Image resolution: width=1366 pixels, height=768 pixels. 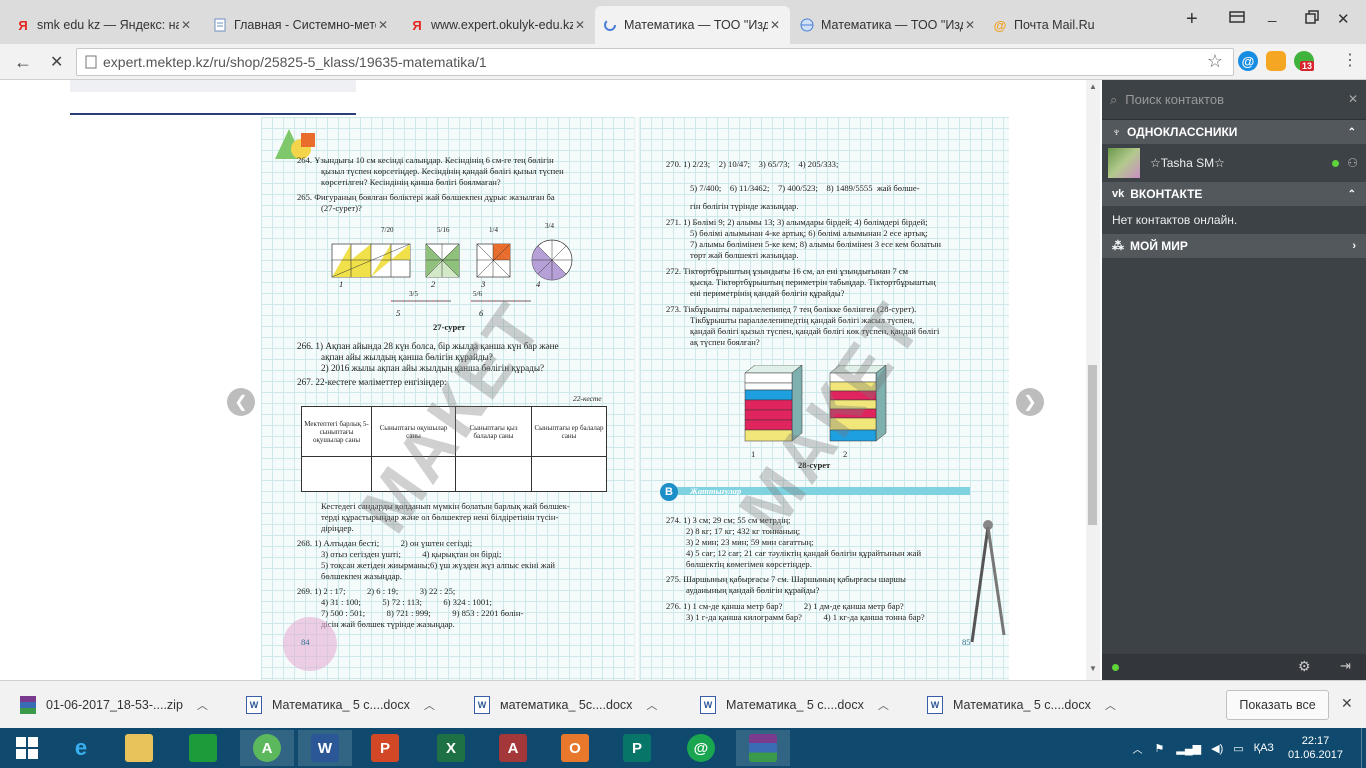 What do you see at coordinates (114, 705) in the screenshot?
I see `download-item: 01-06-2017_18-53-....zip ︿` at bounding box center [114, 705].